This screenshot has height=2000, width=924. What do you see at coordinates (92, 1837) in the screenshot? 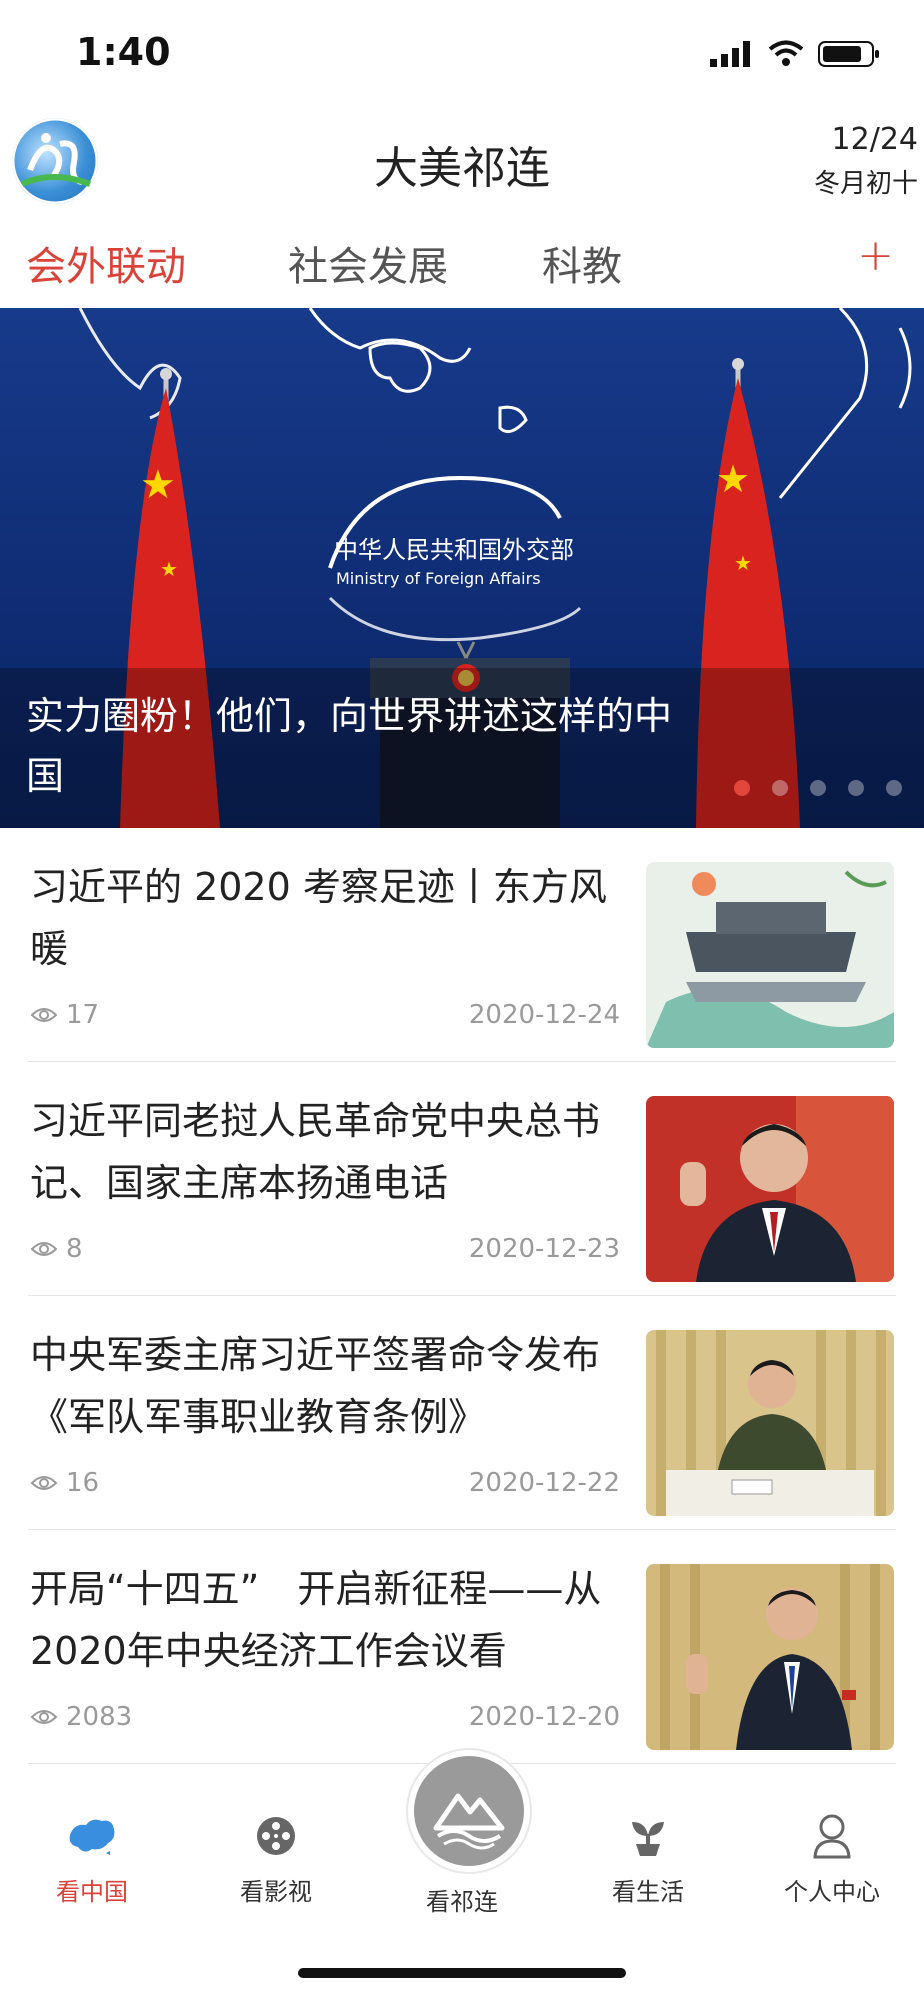
I see `china-map-icon` at bounding box center [92, 1837].